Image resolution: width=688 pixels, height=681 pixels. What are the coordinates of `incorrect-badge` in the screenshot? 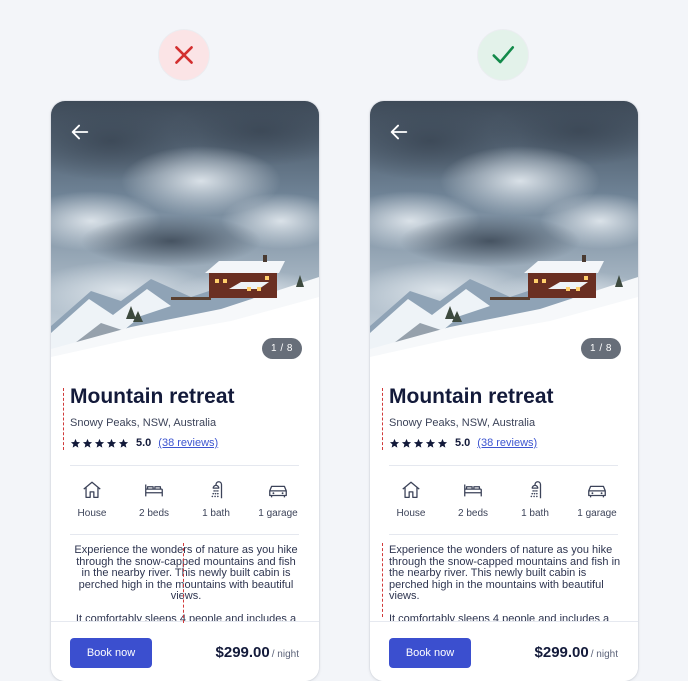 It's located at (184, 55).